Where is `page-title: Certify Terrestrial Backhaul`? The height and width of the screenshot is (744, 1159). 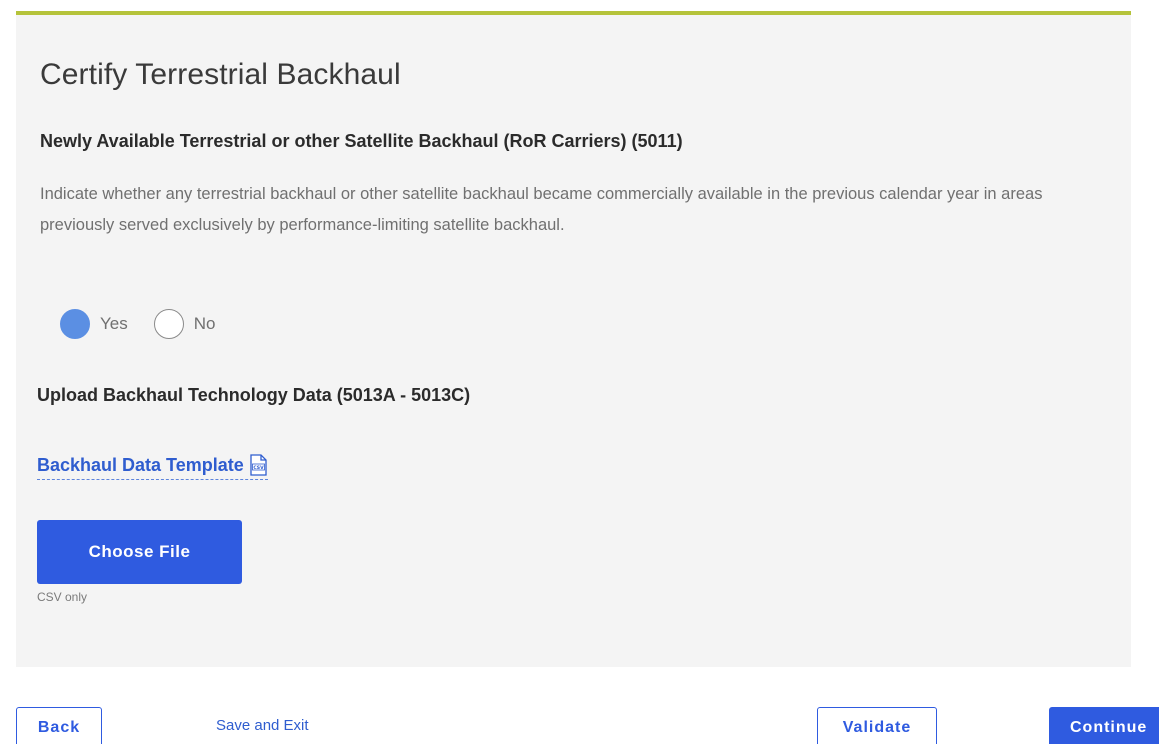
page-title: Certify Terrestrial Backhaul is located at coordinates (220, 74).